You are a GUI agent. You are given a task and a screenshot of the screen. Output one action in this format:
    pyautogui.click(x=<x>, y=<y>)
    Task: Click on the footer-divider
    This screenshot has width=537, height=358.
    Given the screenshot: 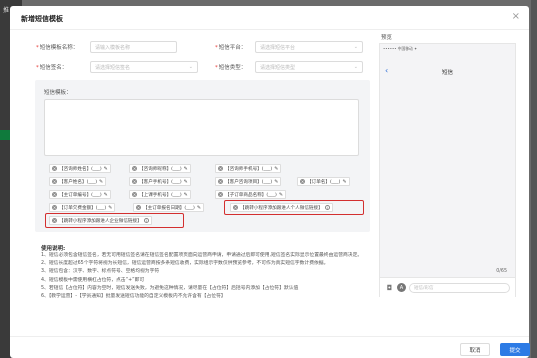 What is the action you would take?
    pyautogui.click(x=269, y=336)
    